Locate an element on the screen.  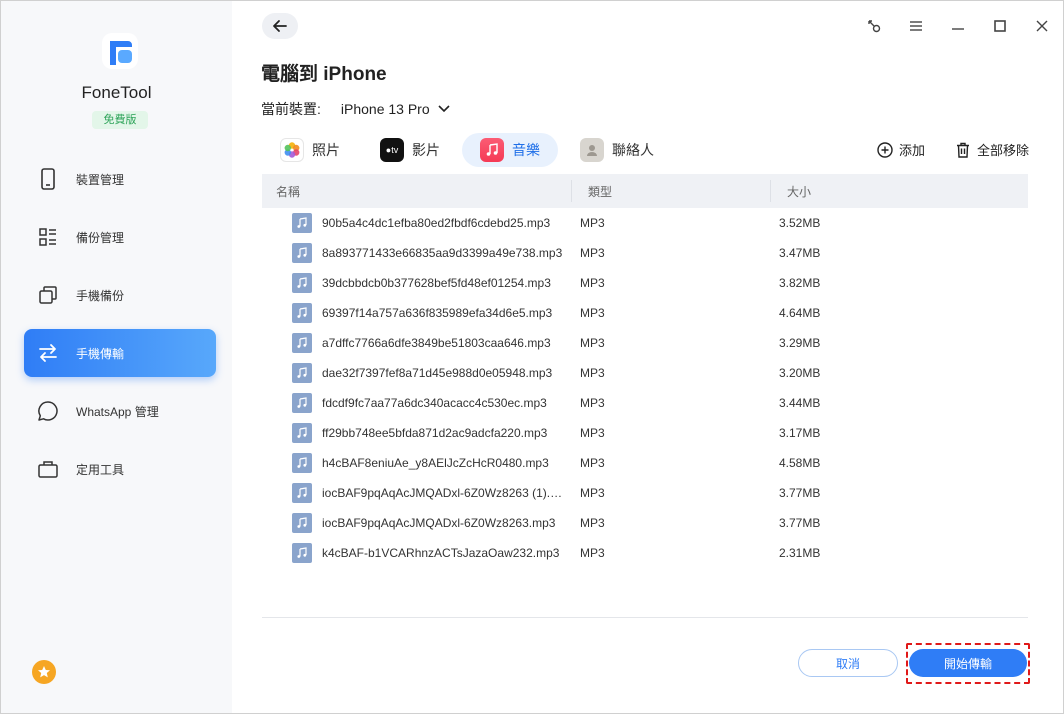
cell-size: 3.20MB is located at coordinates (800, 373).